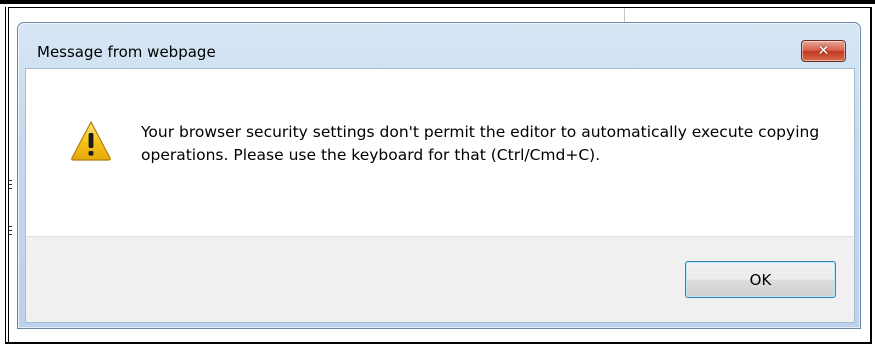 The height and width of the screenshot is (346, 875). Describe the element at coordinates (439, 7) in the screenshot. I see `page-border-inner-top` at that location.